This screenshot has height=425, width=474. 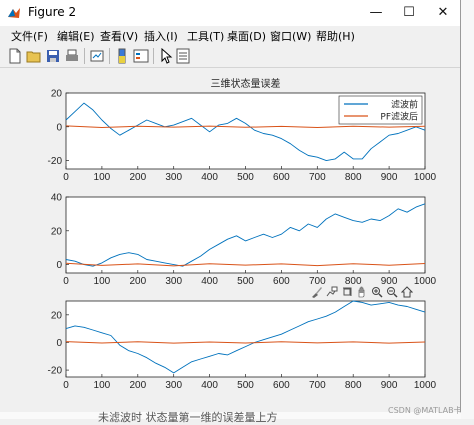 What do you see at coordinates (392, 292) in the screenshot?
I see `zoom-out-icon` at bounding box center [392, 292].